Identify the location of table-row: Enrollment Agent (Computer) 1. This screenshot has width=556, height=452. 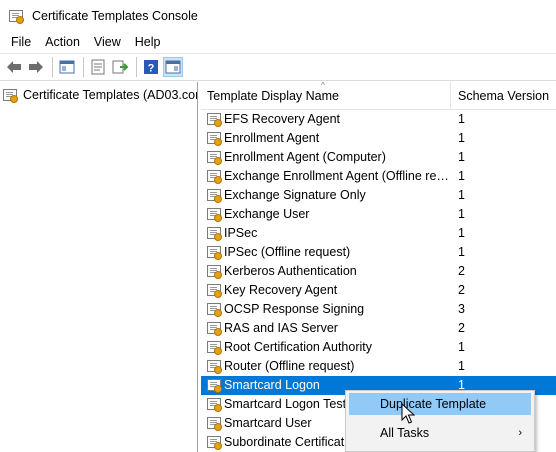
(378, 157).